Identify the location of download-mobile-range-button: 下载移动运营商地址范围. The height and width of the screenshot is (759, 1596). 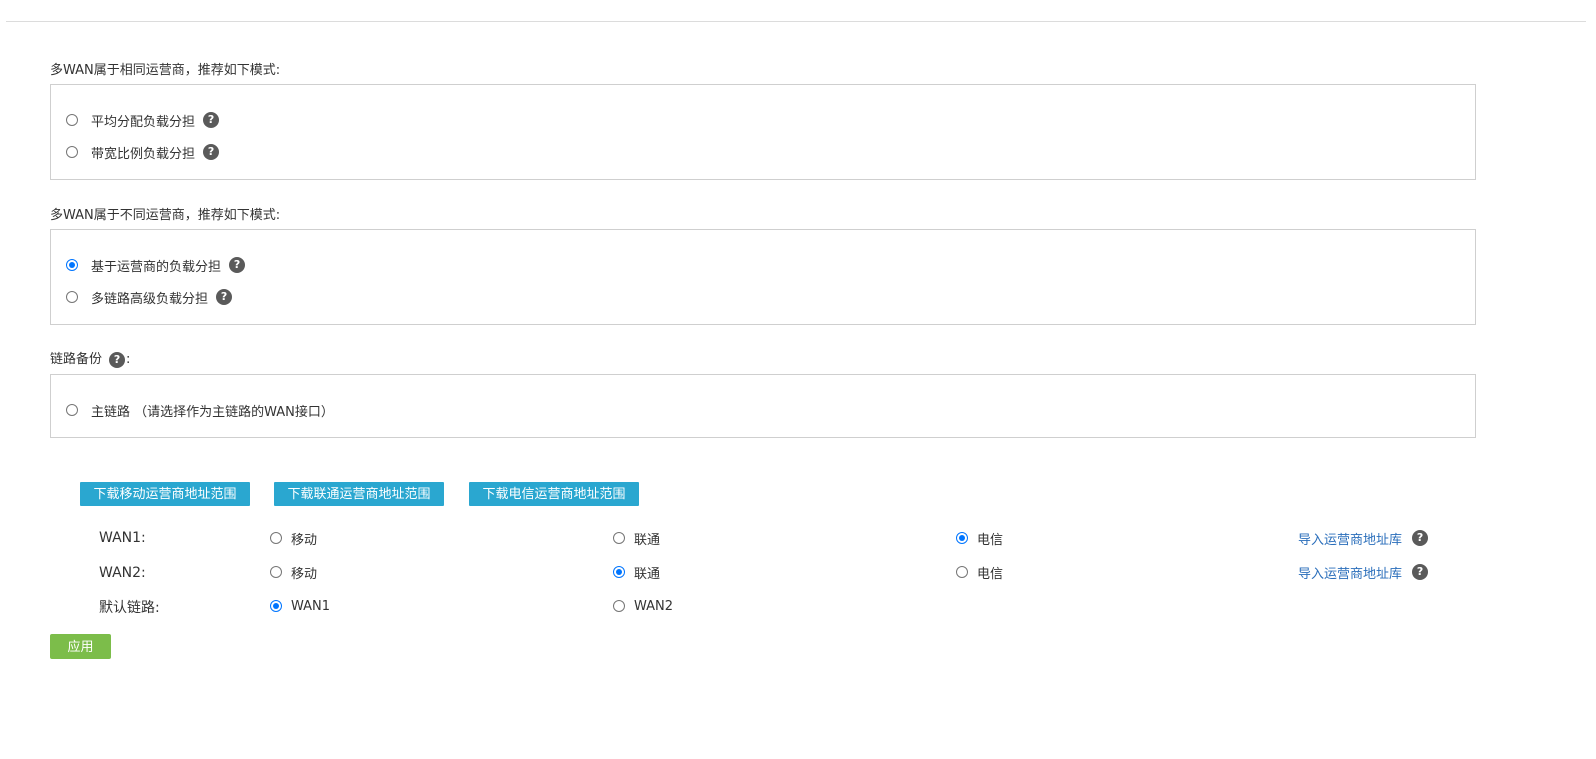
(165, 494).